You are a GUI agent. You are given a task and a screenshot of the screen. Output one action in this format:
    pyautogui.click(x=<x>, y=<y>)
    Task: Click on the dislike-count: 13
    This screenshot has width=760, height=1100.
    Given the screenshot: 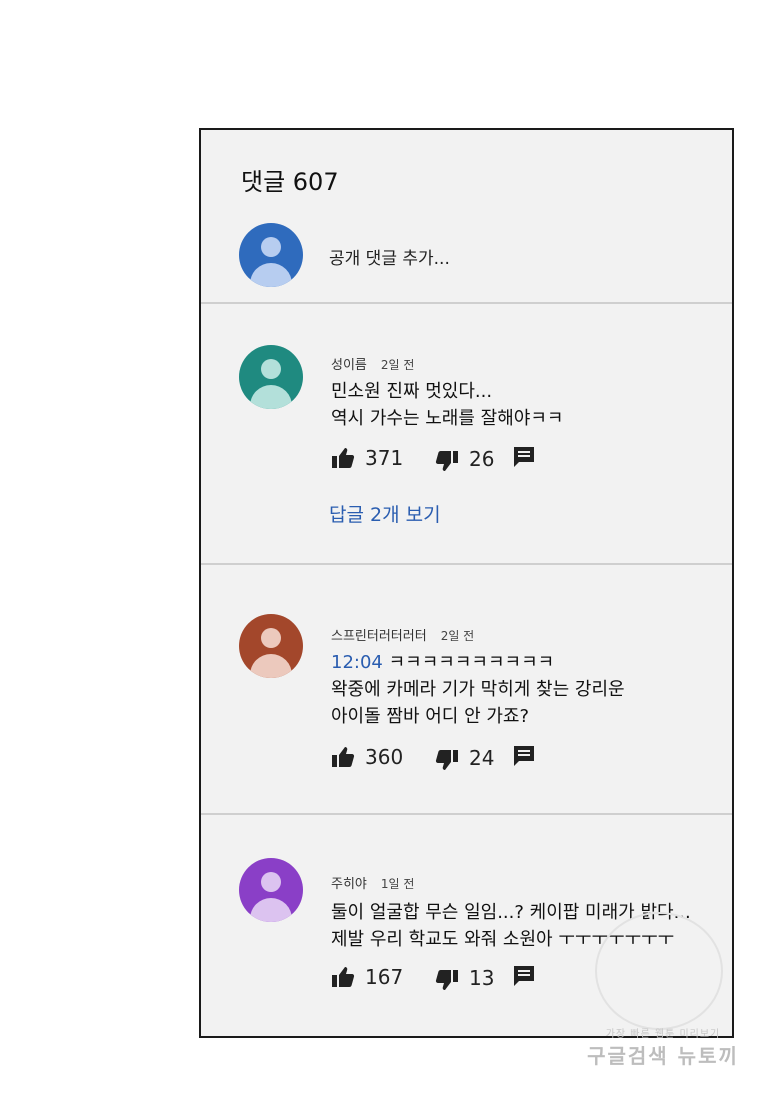 What is the action you would take?
    pyautogui.click(x=482, y=978)
    